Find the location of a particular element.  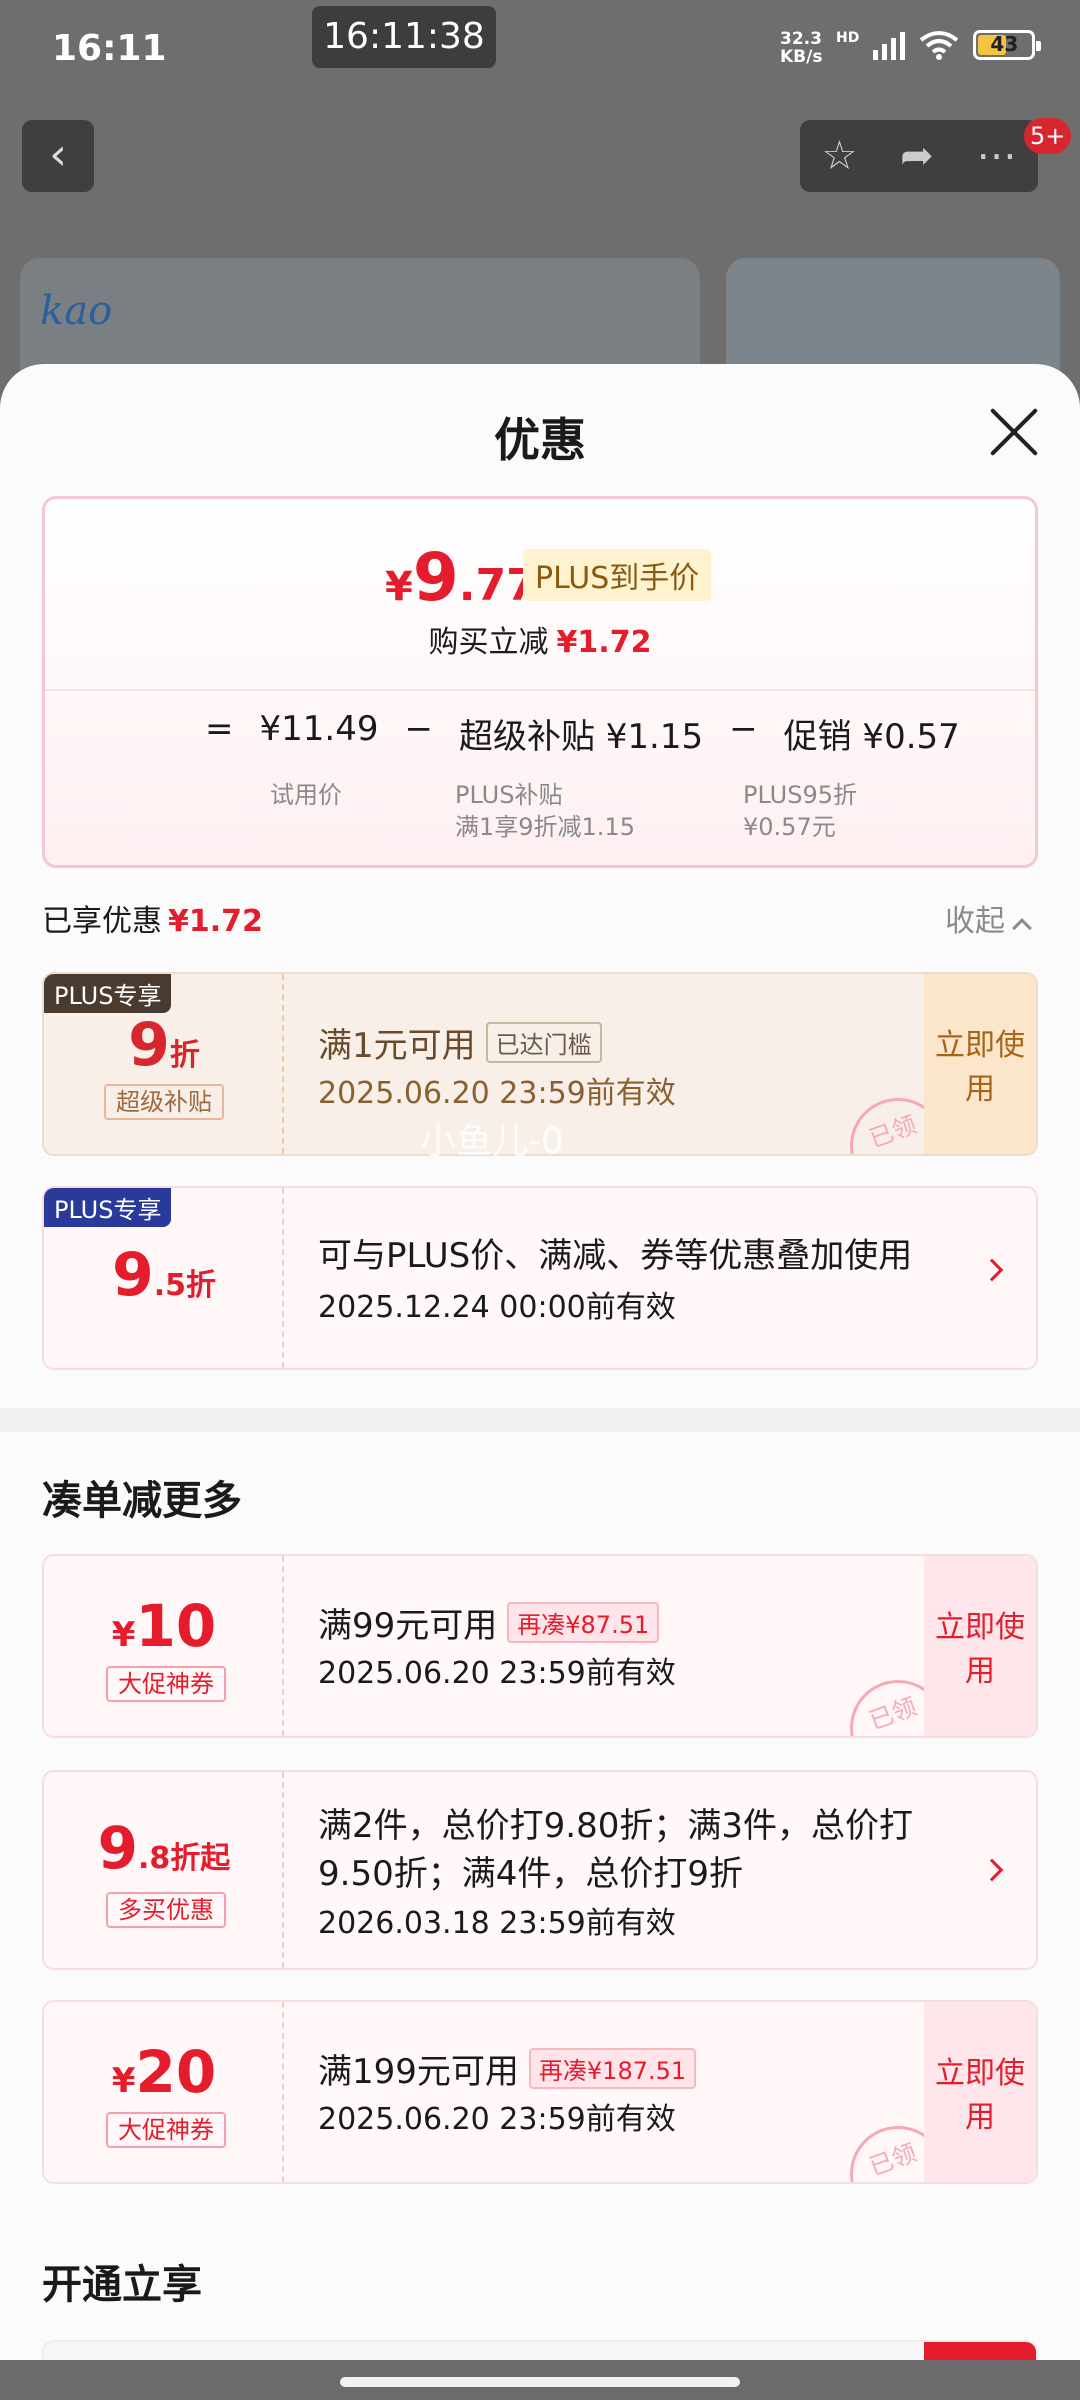

coupon-expiry: 2025.12.24 00:00前有效 is located at coordinates (497, 1307).